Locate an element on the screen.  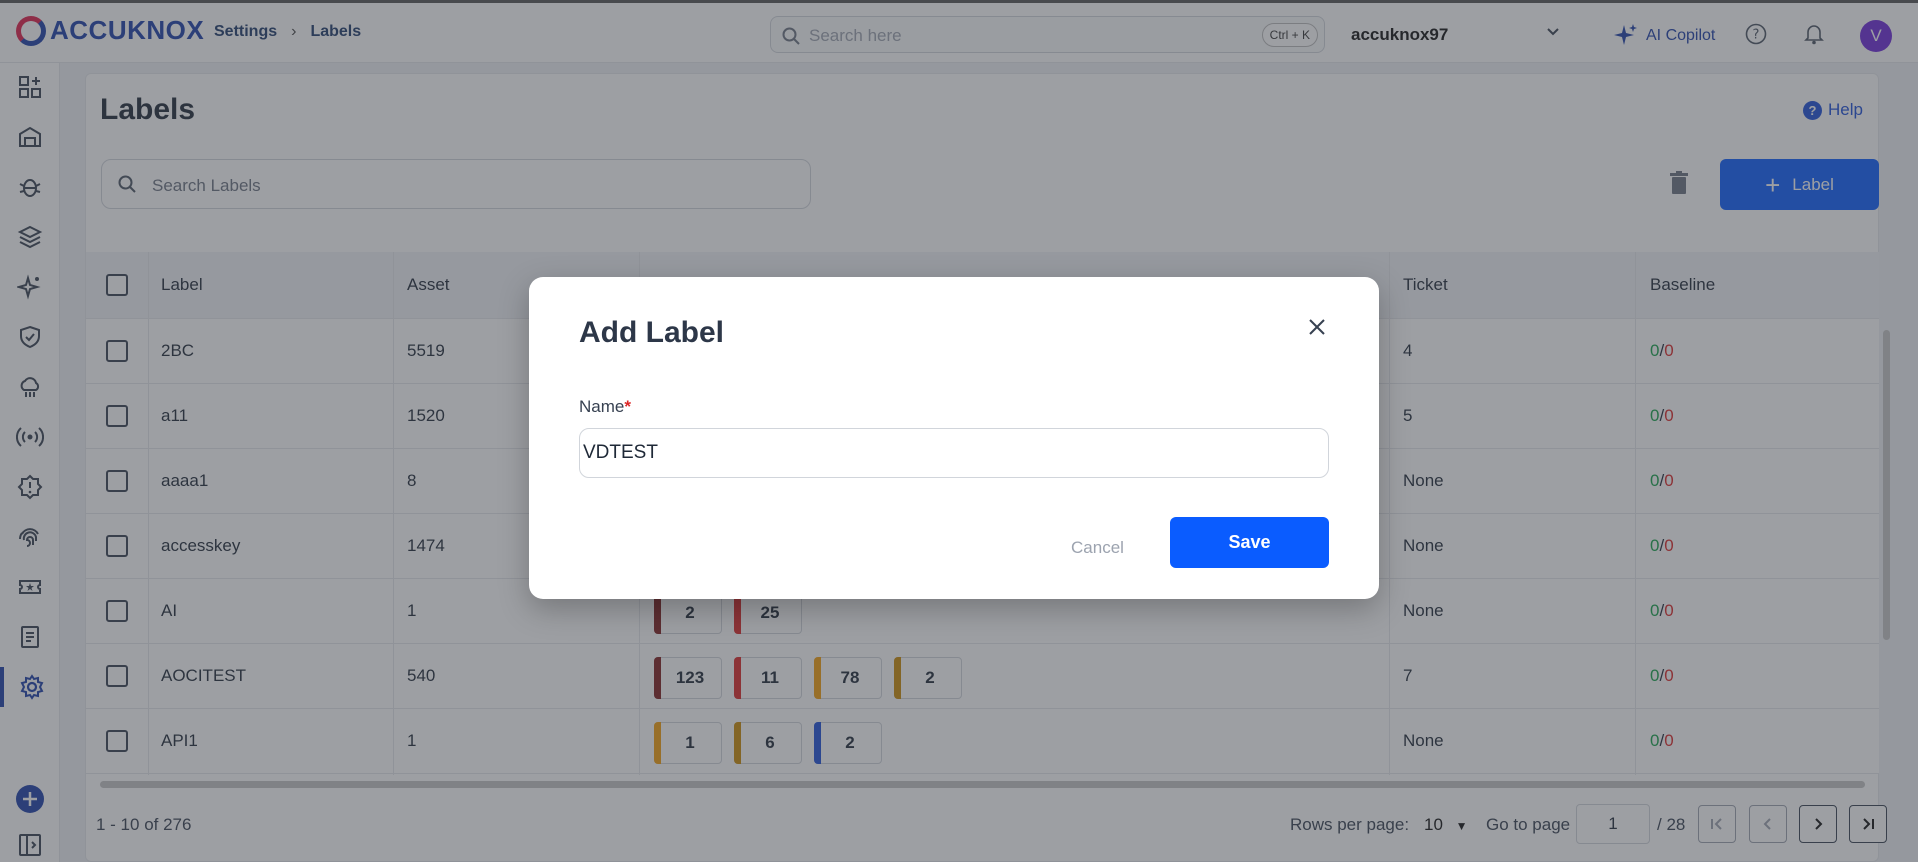
required-marker: * is located at coordinates (627, 406).